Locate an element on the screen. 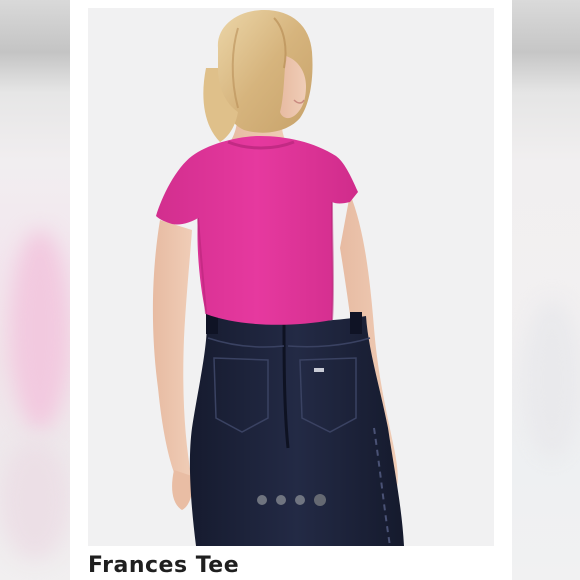 This screenshot has width=580, height=580. blurred-backdrop-left is located at coordinates (35, 290).